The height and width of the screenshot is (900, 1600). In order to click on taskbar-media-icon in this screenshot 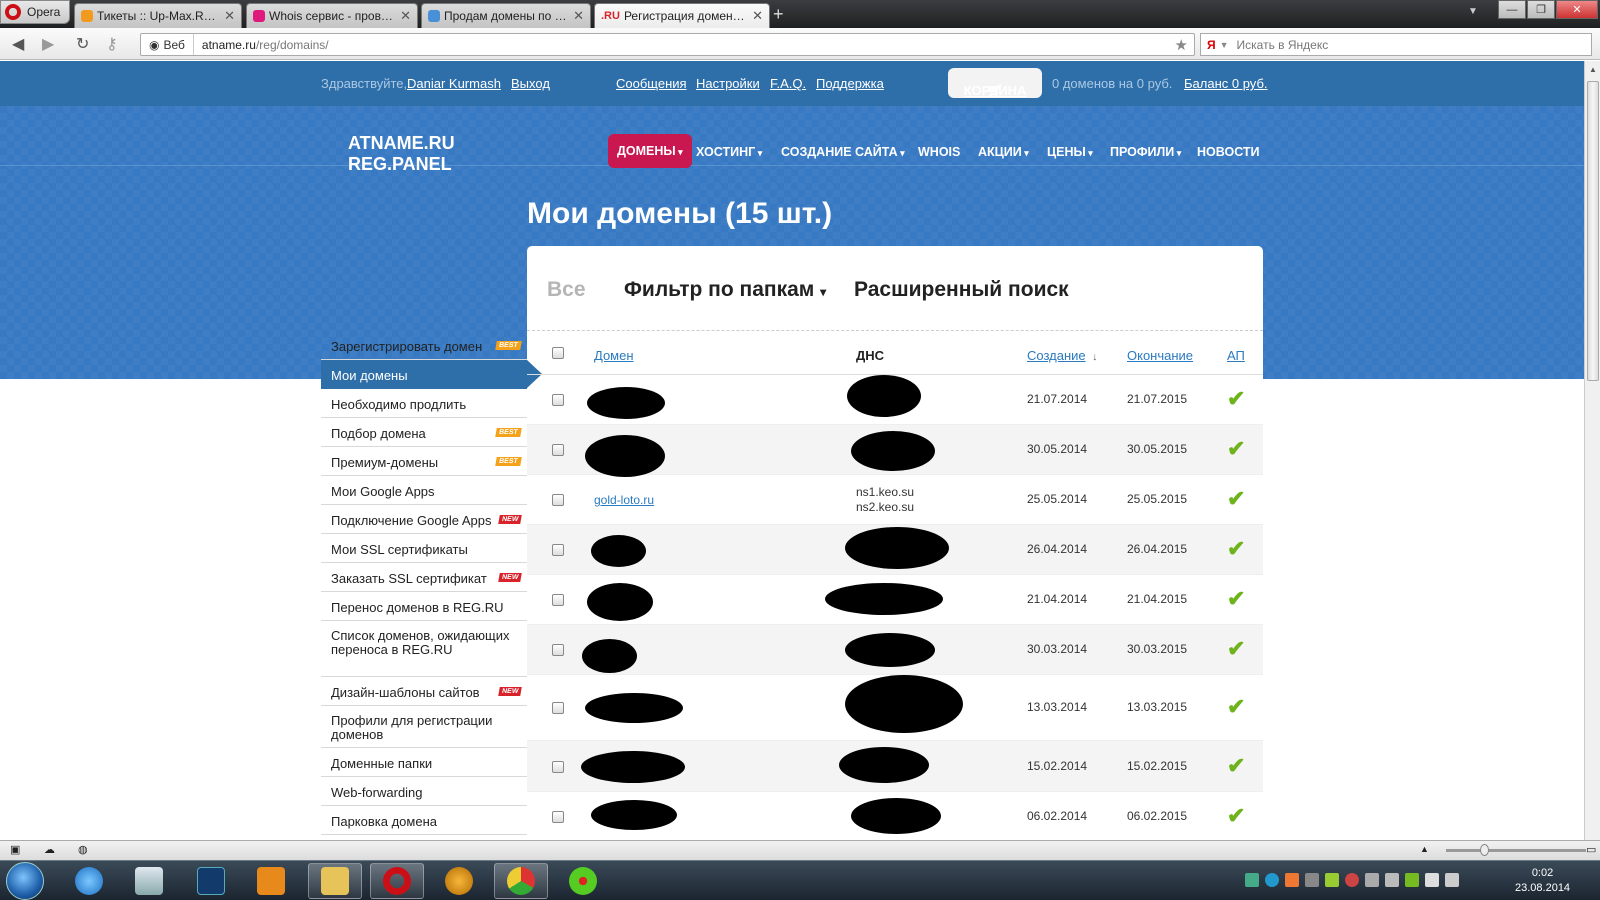, I will do `click(149, 881)`.